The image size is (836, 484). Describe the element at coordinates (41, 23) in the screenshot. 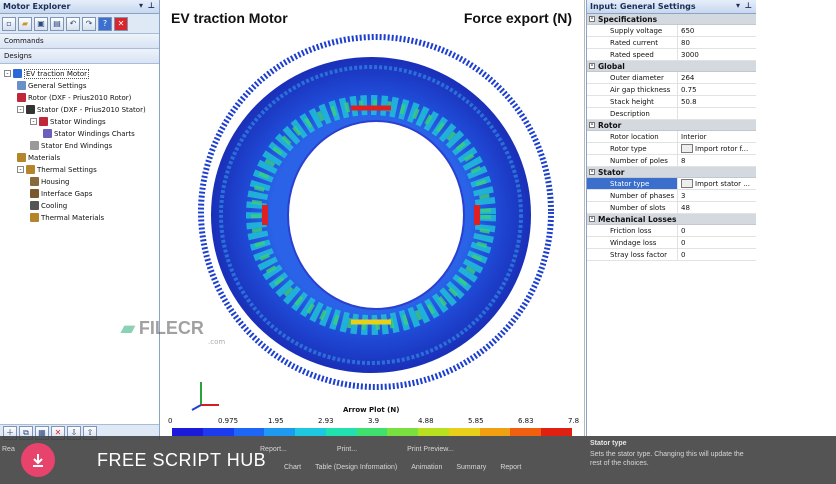

I see `save-icon: ▣` at that location.